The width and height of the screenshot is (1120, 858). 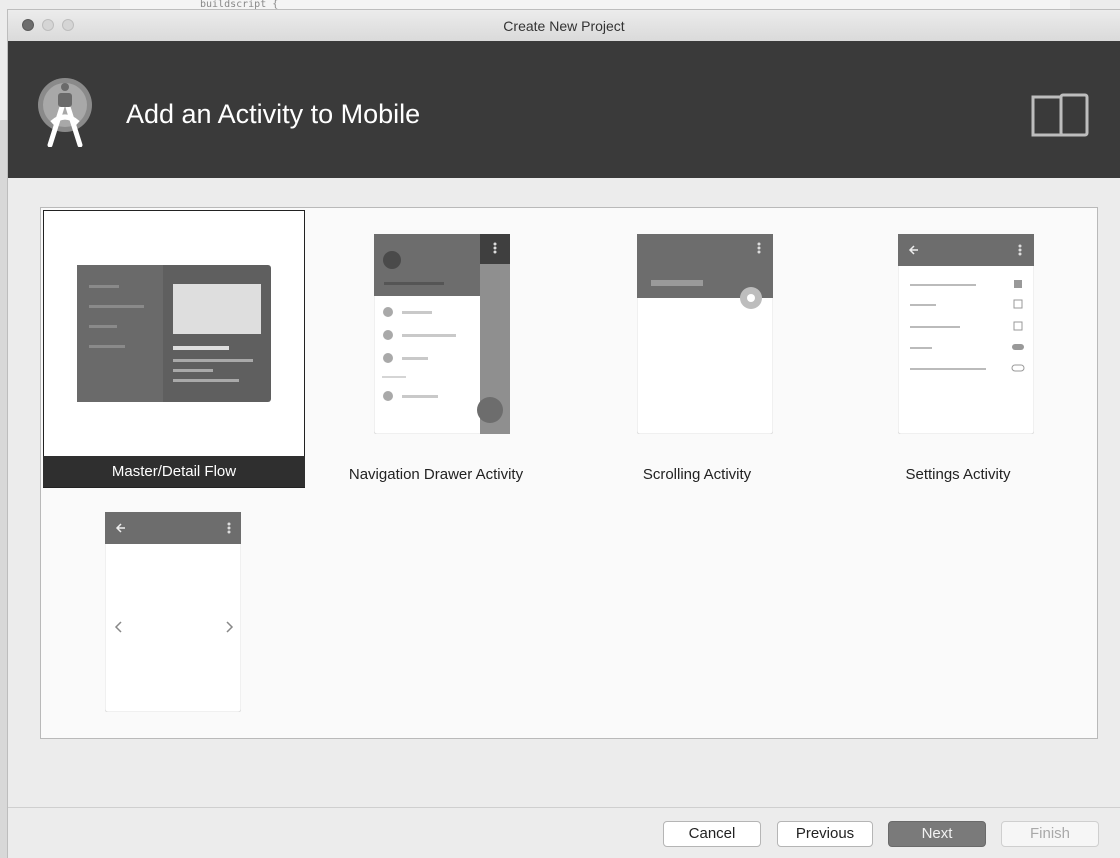 I want to click on settings-activity-thumbnail, so click(x=966, y=334).